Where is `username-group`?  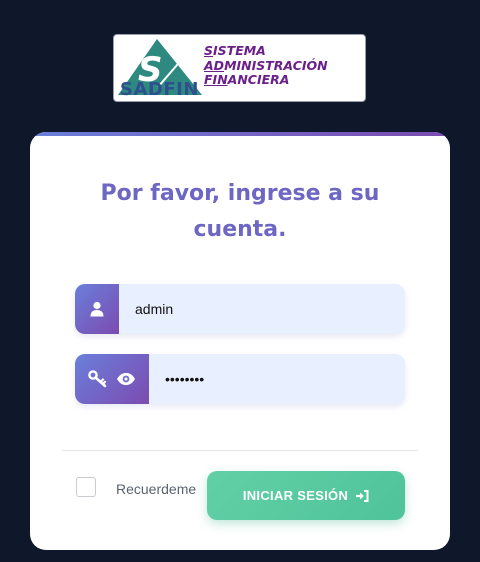 username-group is located at coordinates (240, 309).